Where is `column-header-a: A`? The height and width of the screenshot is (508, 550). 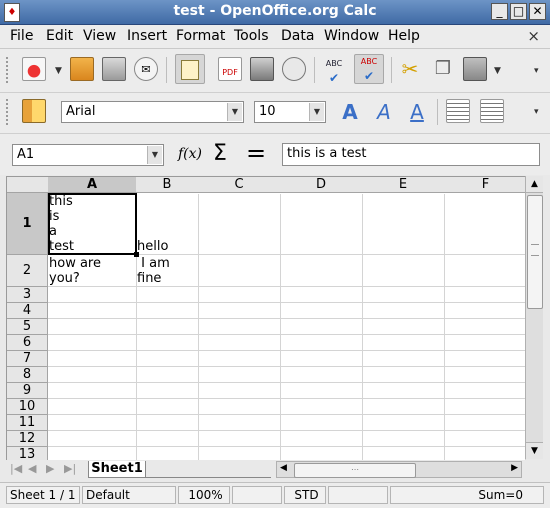 column-header-a: A is located at coordinates (92, 185).